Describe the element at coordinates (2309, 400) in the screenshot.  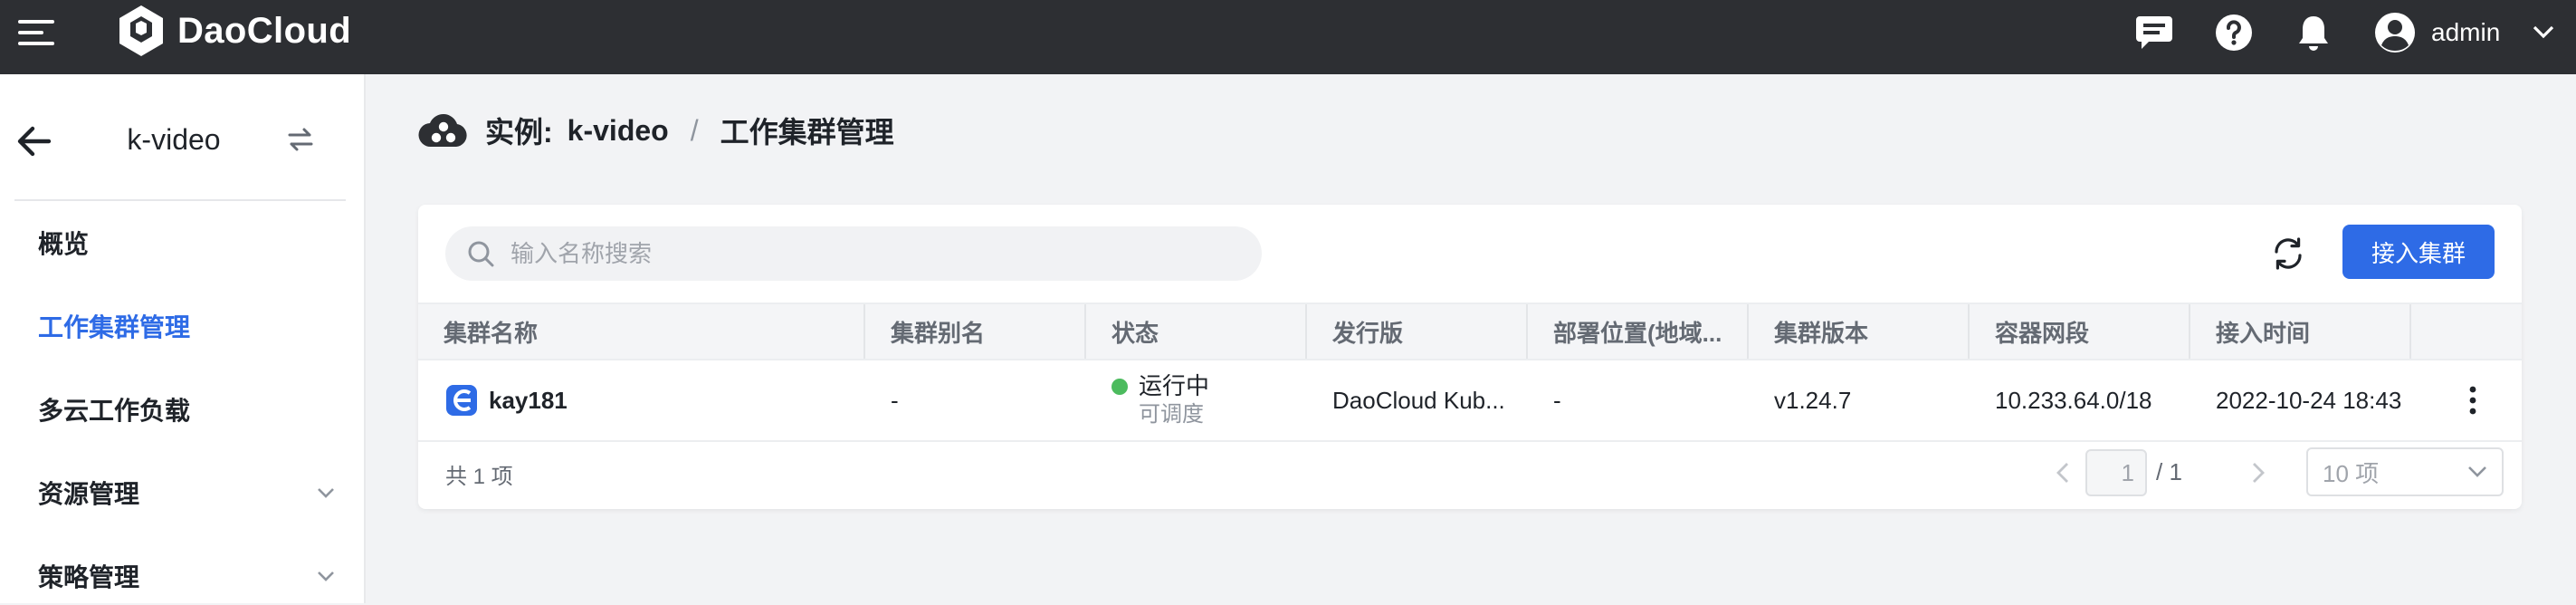
I see `cell-joined-time: 2022-10-24 18:43` at that location.